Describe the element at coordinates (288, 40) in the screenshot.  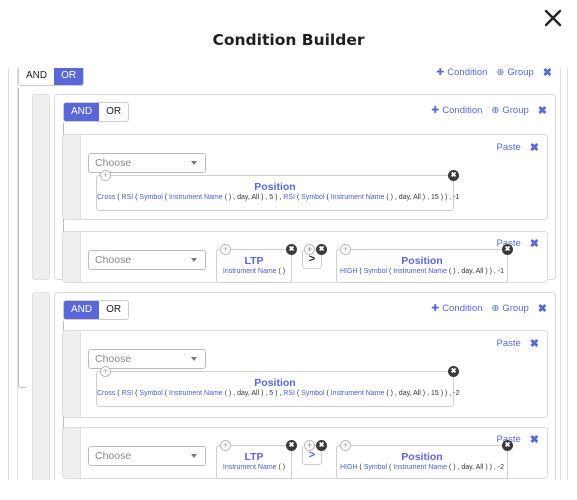
I see `dialog-title: Condition Builder` at that location.